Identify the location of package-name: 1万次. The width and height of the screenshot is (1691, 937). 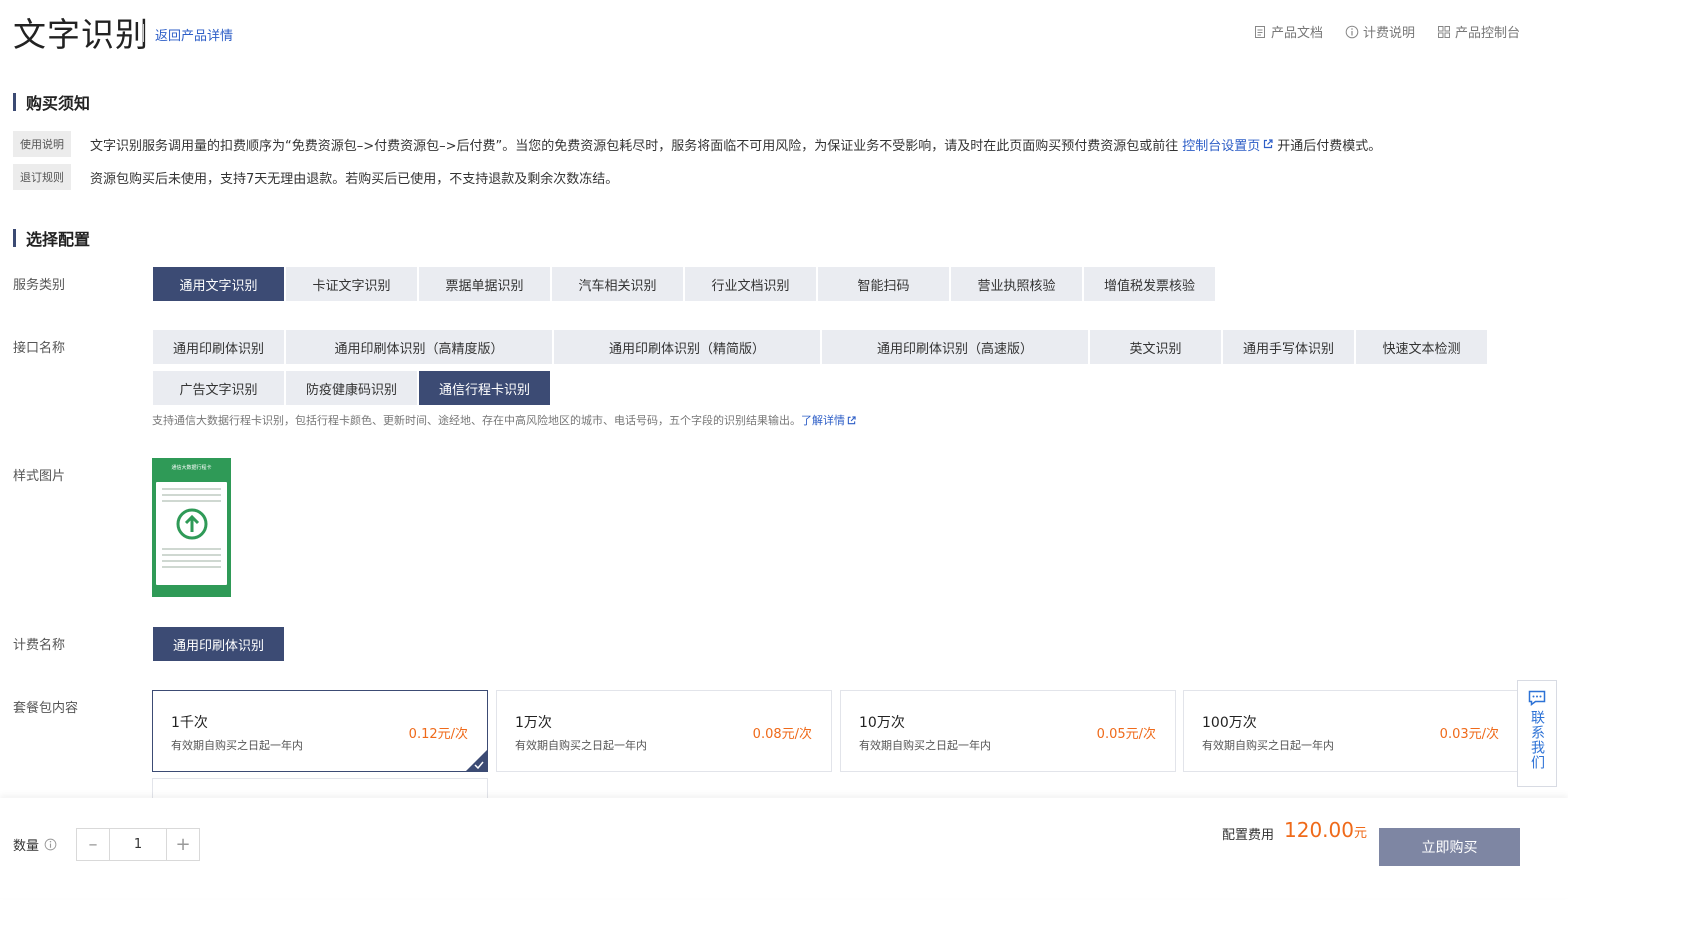
(533, 723).